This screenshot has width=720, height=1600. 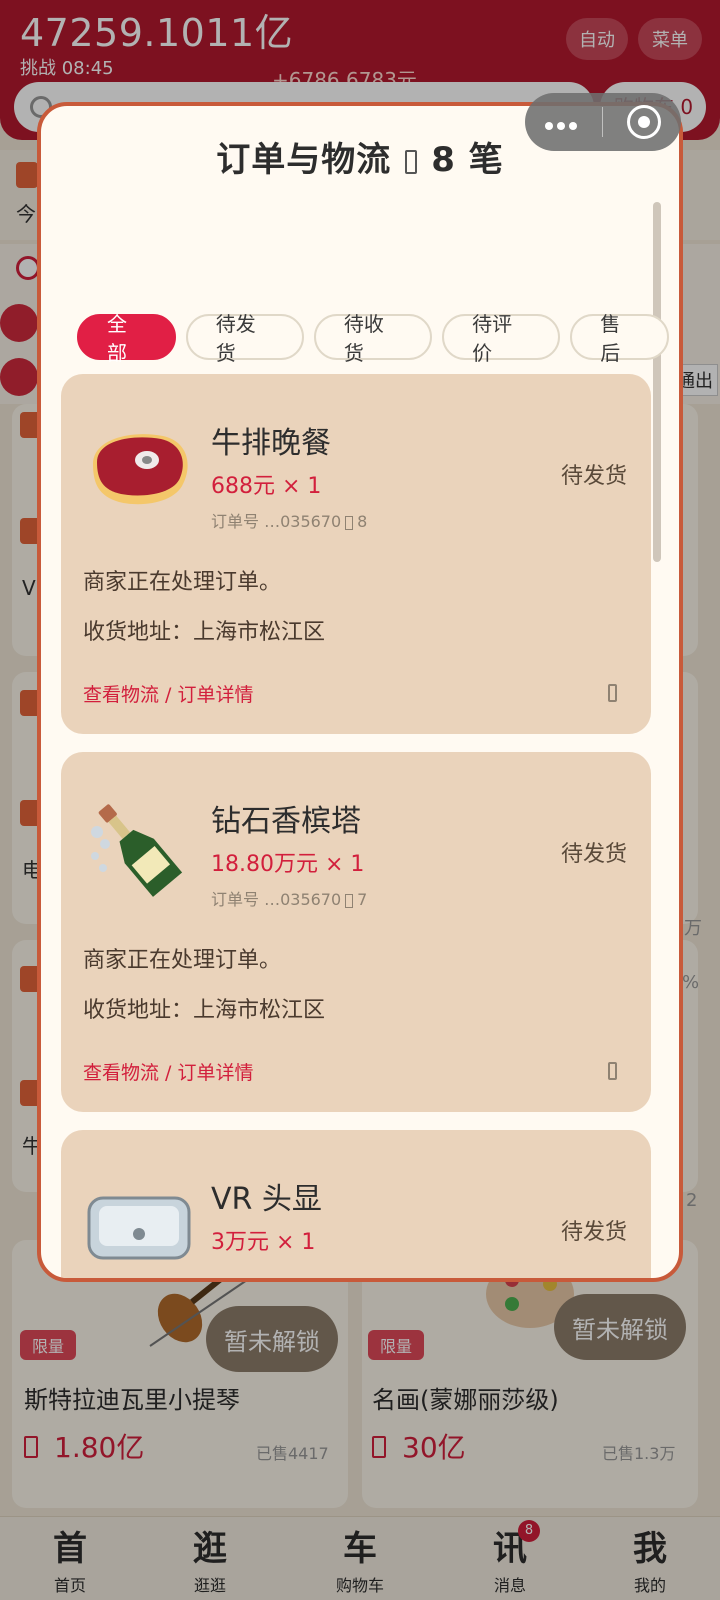 I want to click on miniapp-capsule, so click(x=603, y=122).